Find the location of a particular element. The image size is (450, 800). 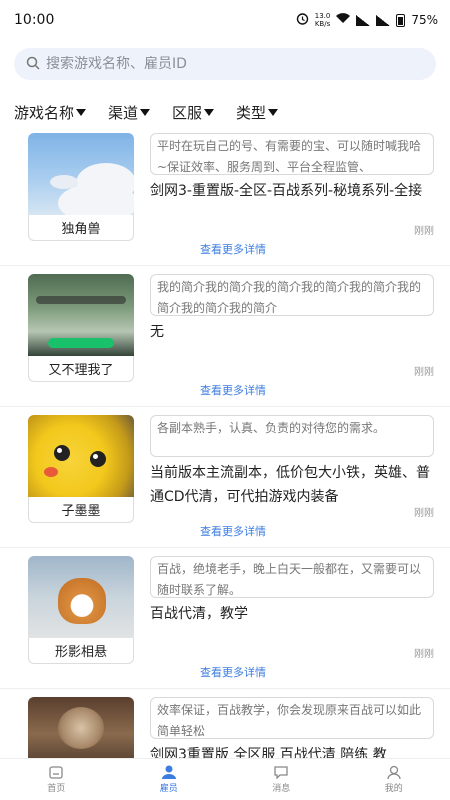

filter-server: 区服 is located at coordinates (193, 112).